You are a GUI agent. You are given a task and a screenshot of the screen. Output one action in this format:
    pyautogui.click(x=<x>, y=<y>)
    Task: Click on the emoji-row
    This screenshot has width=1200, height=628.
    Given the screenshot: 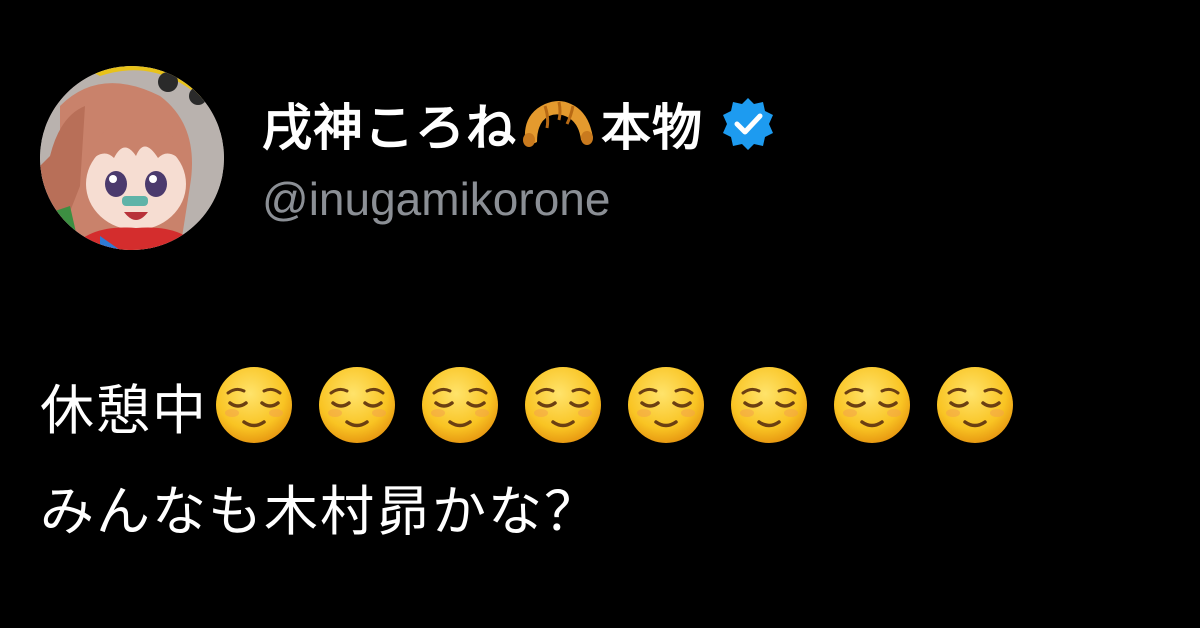 What is the action you would take?
    pyautogui.click(x=626, y=405)
    